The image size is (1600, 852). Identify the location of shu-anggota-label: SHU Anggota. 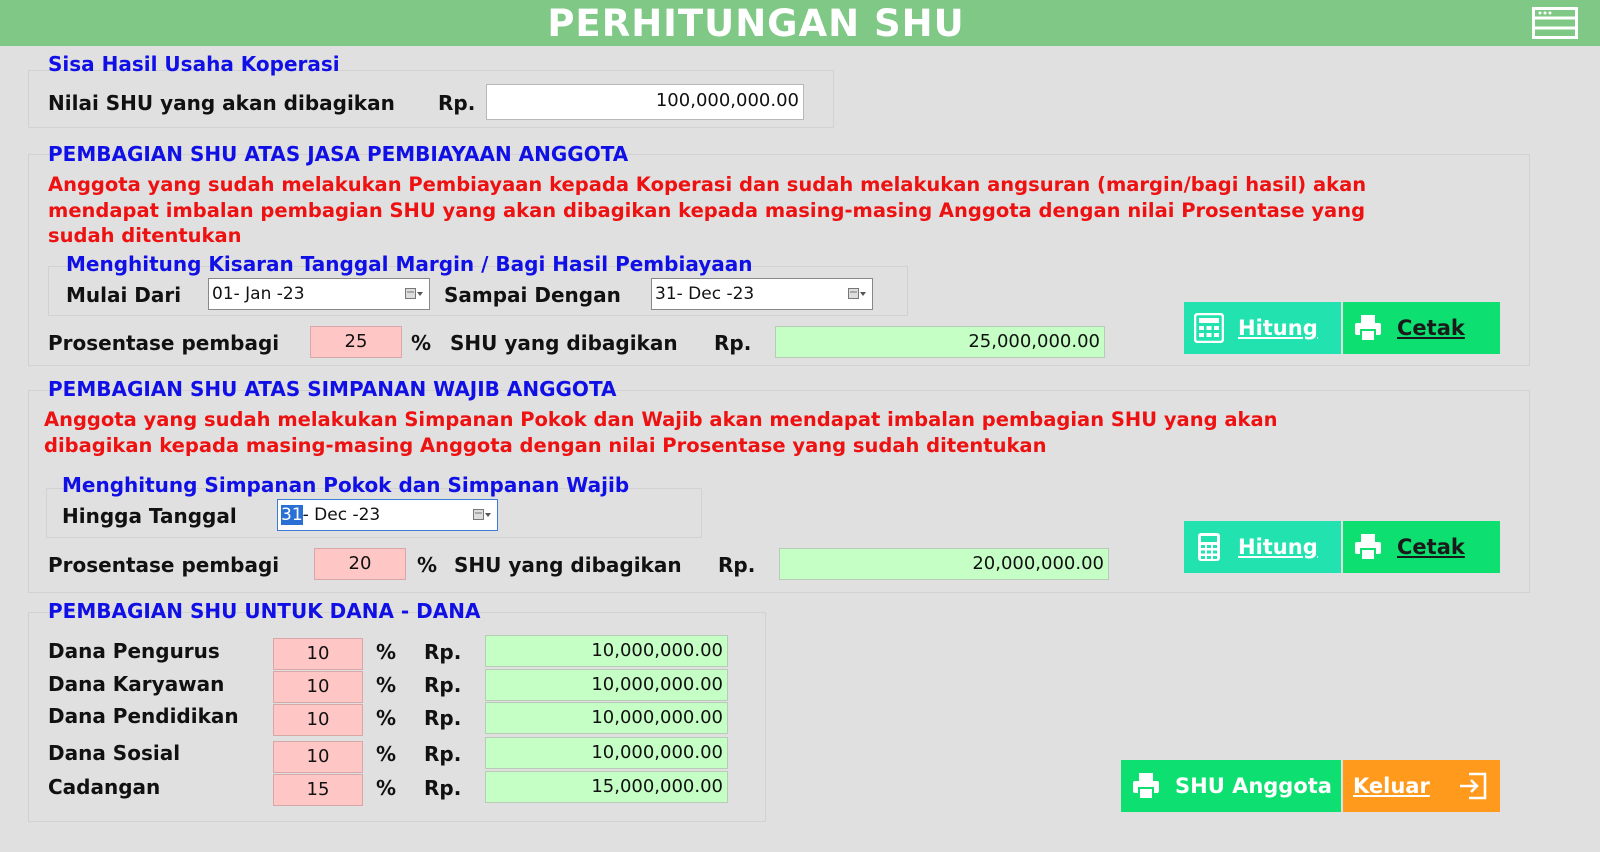
(1253, 786).